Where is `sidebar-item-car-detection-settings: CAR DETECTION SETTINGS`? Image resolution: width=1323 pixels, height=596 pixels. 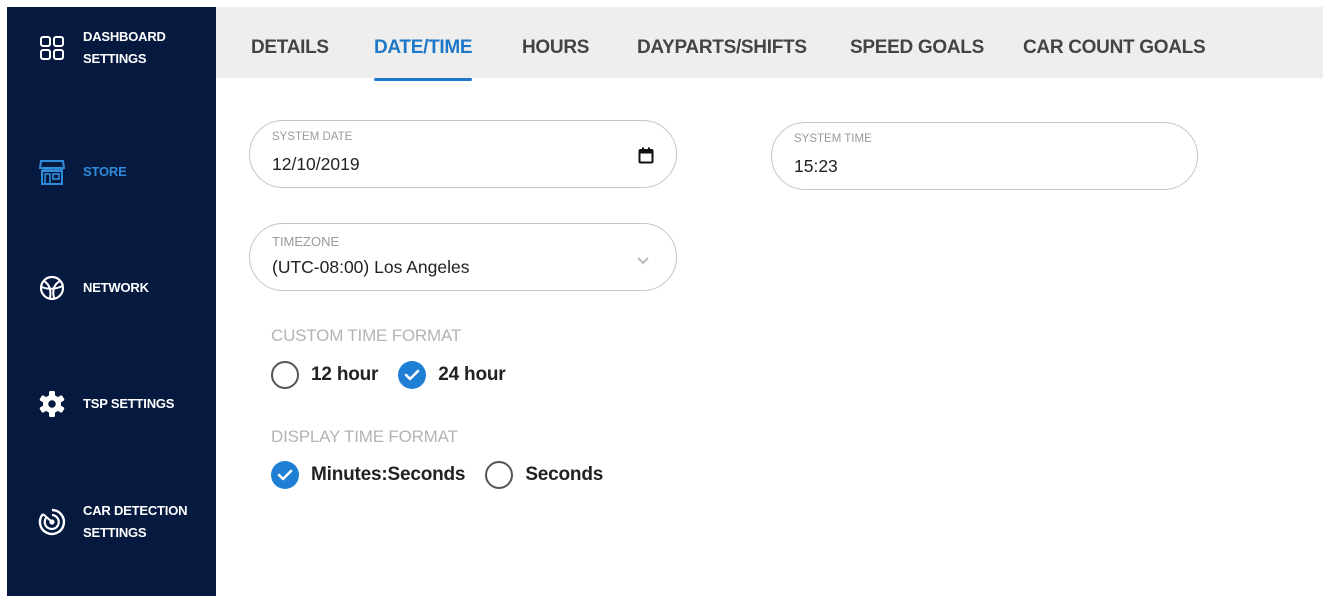
sidebar-item-car-detection-settings: CAR DETECTION SETTINGS is located at coordinates (111, 522).